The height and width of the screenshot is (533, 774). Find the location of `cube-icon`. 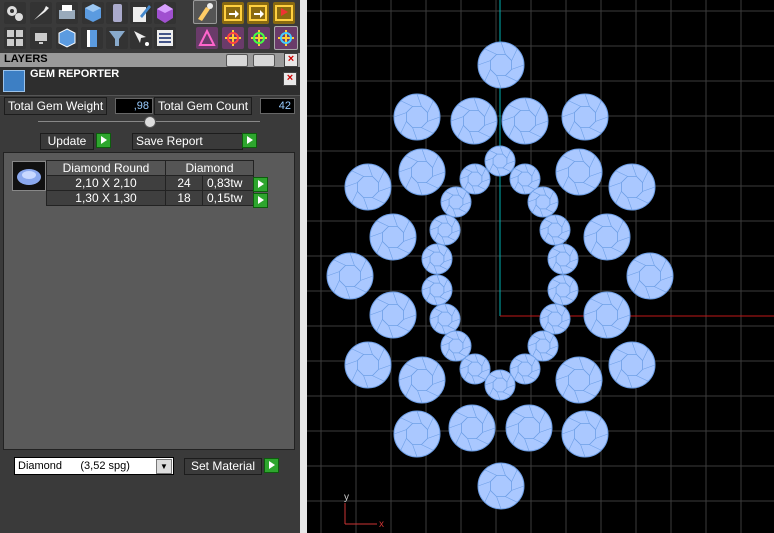

cube-icon is located at coordinates (93, 13).